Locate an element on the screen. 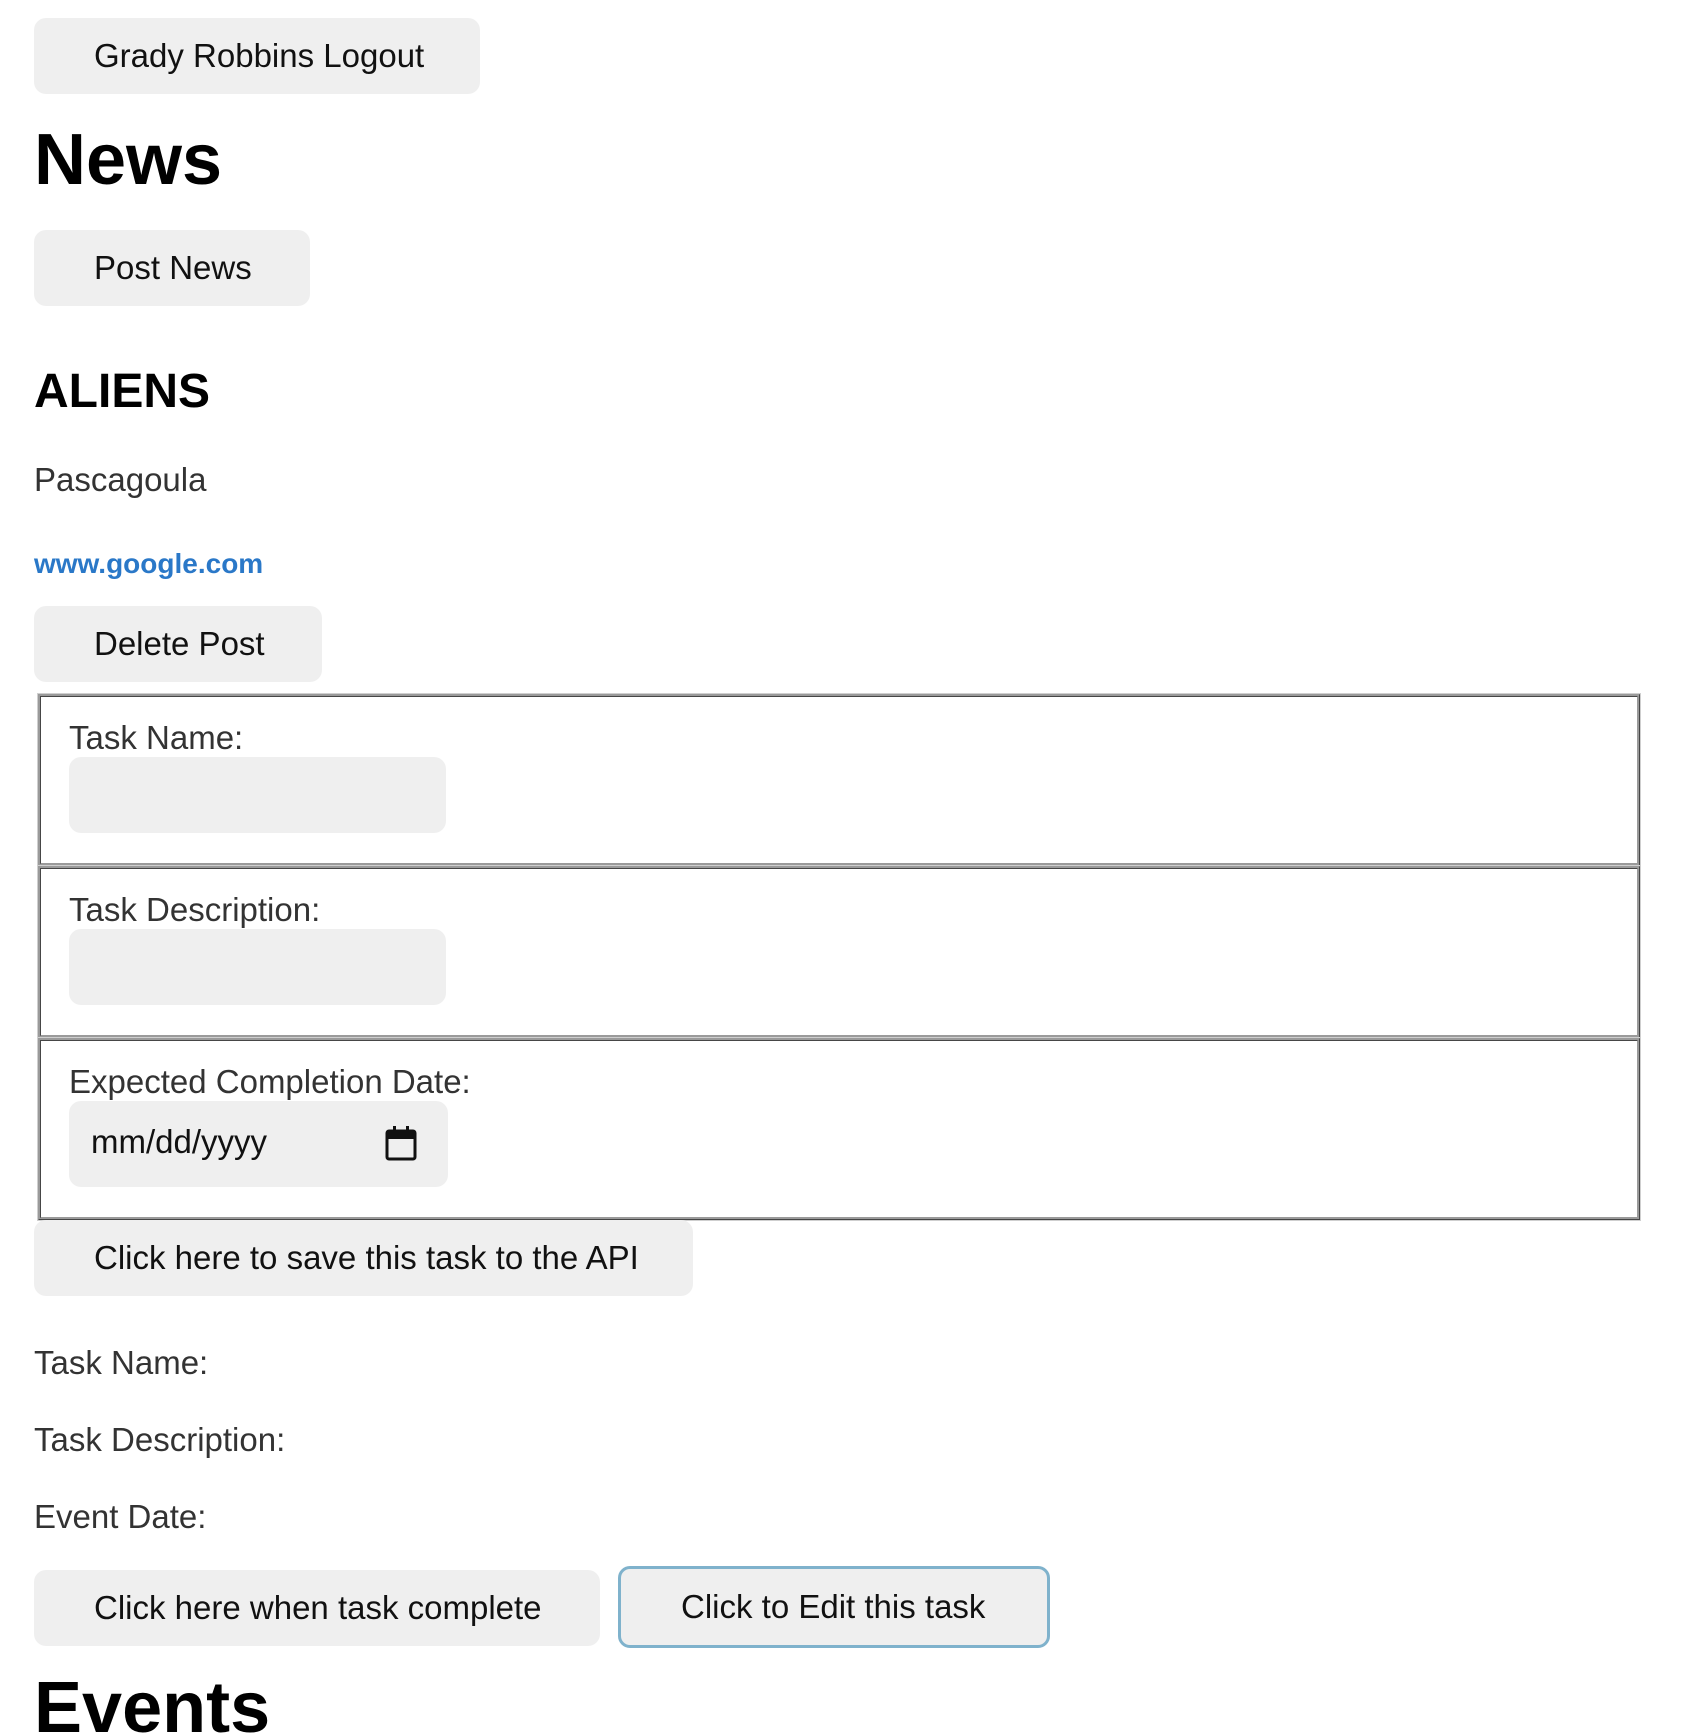  events-heading: Events is located at coordinates (152, 1701).